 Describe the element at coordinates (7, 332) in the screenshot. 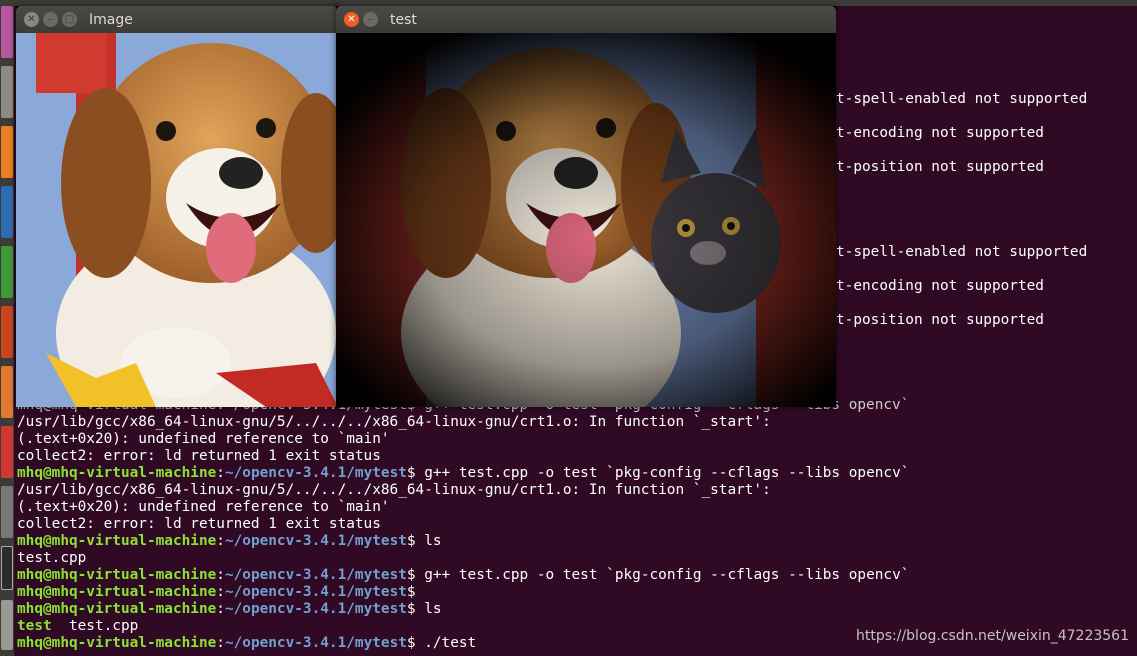

I see `libreoffice-impress-icon` at that location.